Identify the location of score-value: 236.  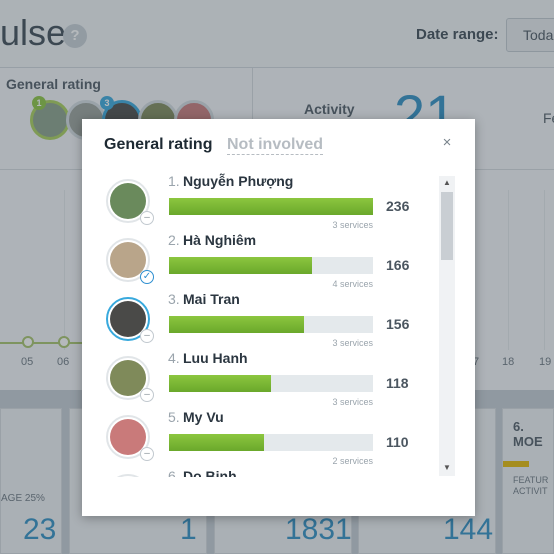
(398, 206).